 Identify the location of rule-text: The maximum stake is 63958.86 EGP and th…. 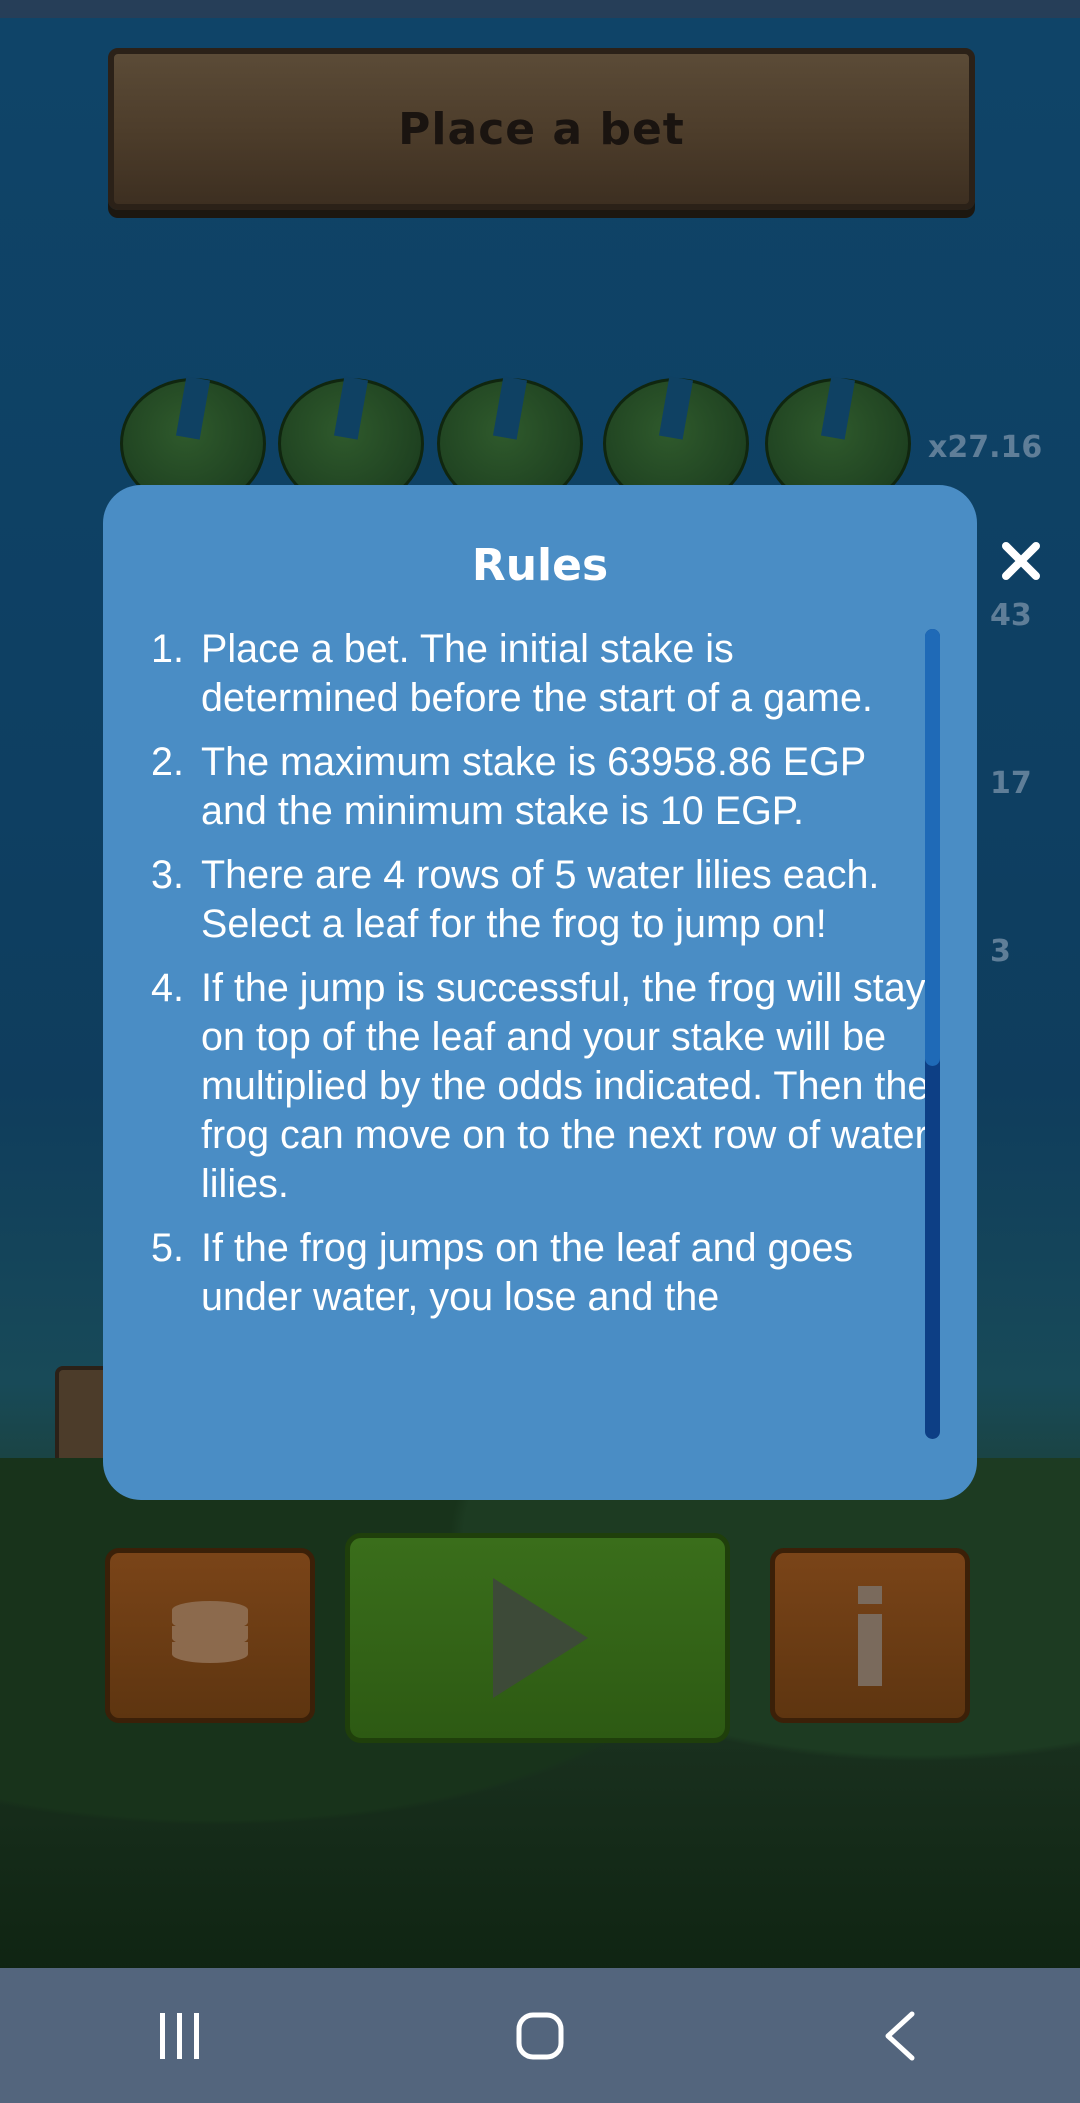
(533, 786).